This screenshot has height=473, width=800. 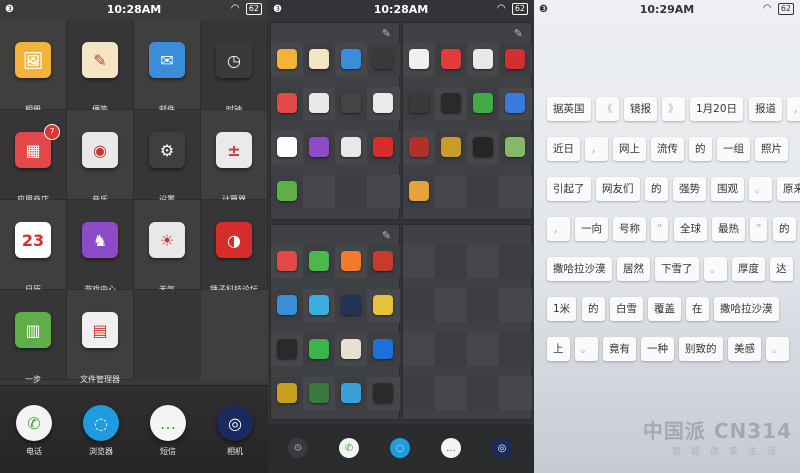 I want to click on app-tile: ✎便签, so click(x=100, y=67).